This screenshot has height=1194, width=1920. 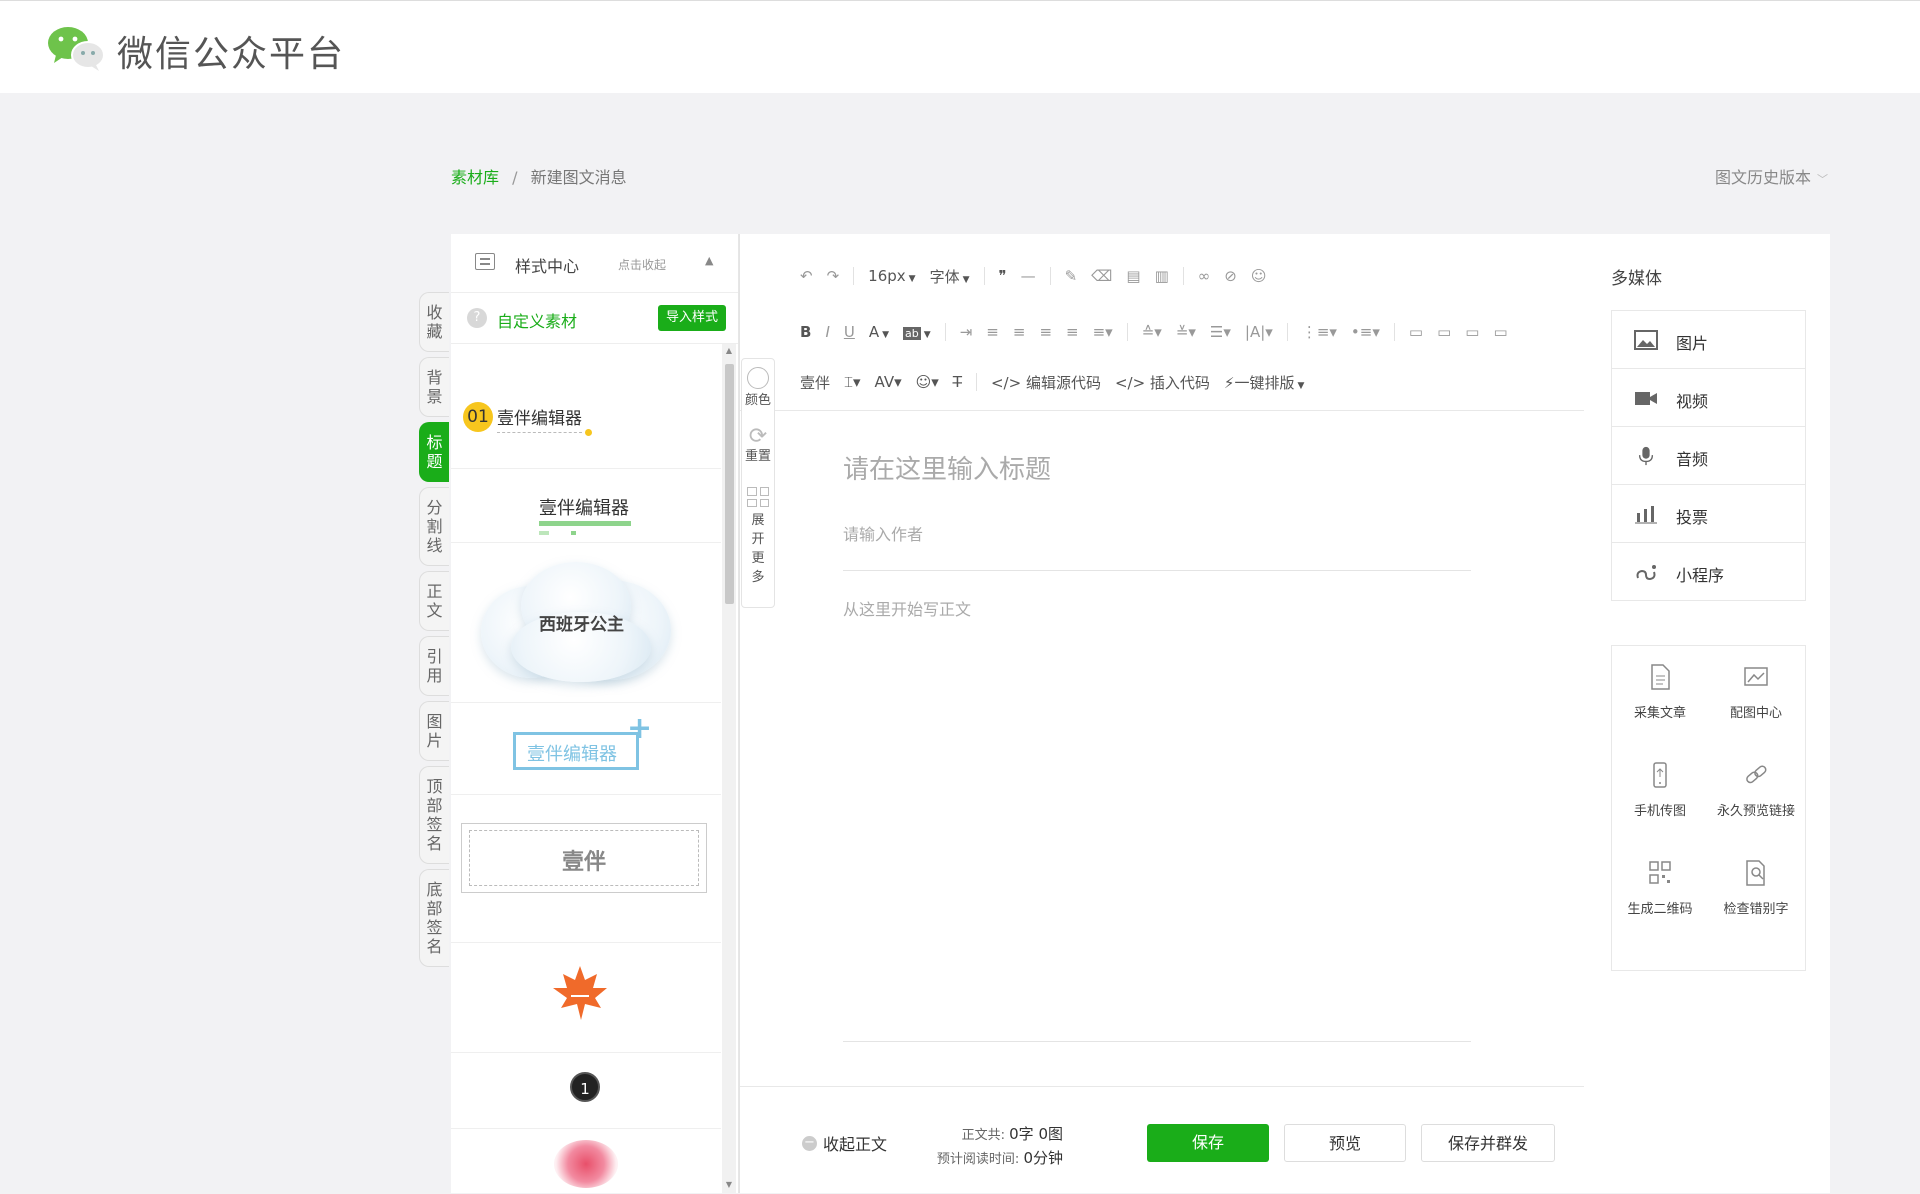 What do you see at coordinates (883, 533) in the screenshot?
I see `author-input: 请输入作者` at bounding box center [883, 533].